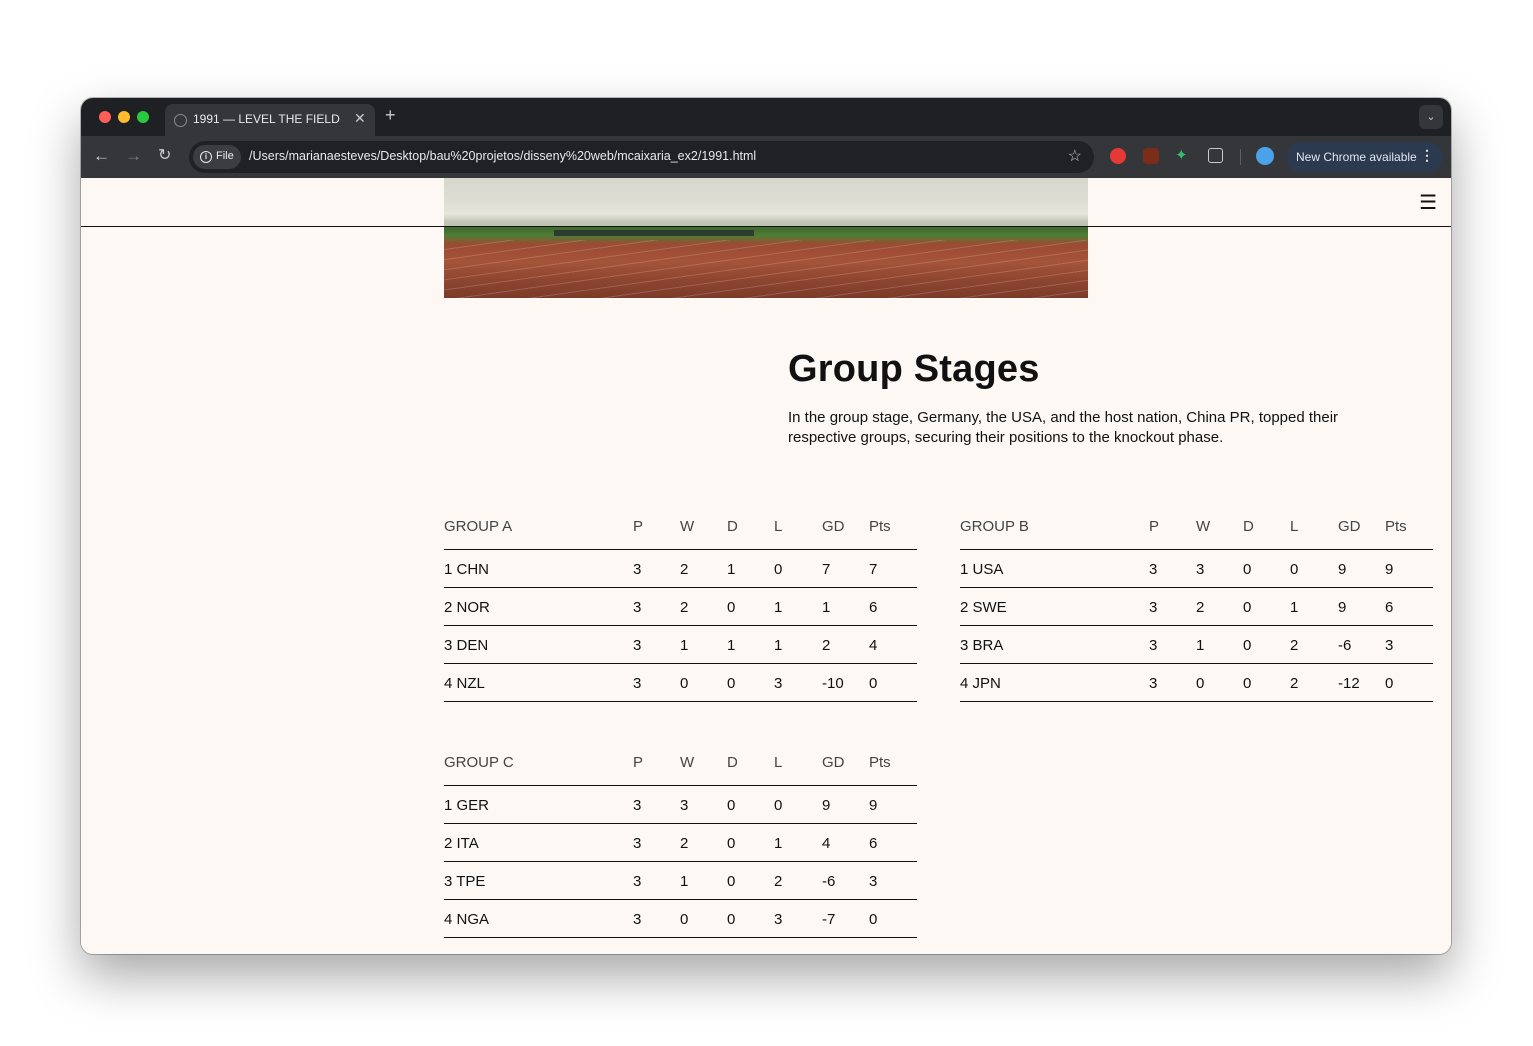 This screenshot has height=1046, width=1533. What do you see at coordinates (1427, 155) in the screenshot?
I see `kebab-menu-icon: ⋮` at bounding box center [1427, 155].